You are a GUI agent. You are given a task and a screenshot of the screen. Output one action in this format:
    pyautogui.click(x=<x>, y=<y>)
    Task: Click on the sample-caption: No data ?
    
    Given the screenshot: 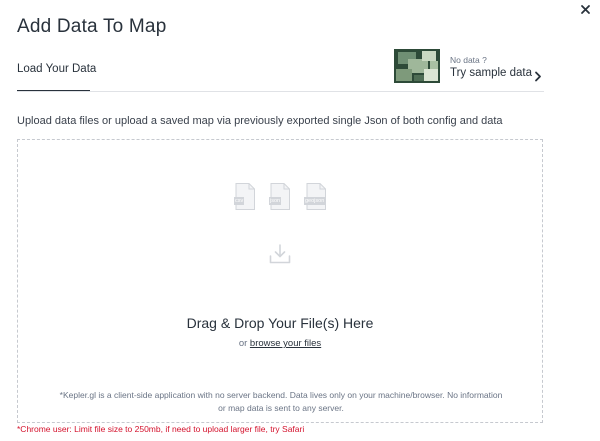 What is the action you would take?
    pyautogui.click(x=468, y=60)
    